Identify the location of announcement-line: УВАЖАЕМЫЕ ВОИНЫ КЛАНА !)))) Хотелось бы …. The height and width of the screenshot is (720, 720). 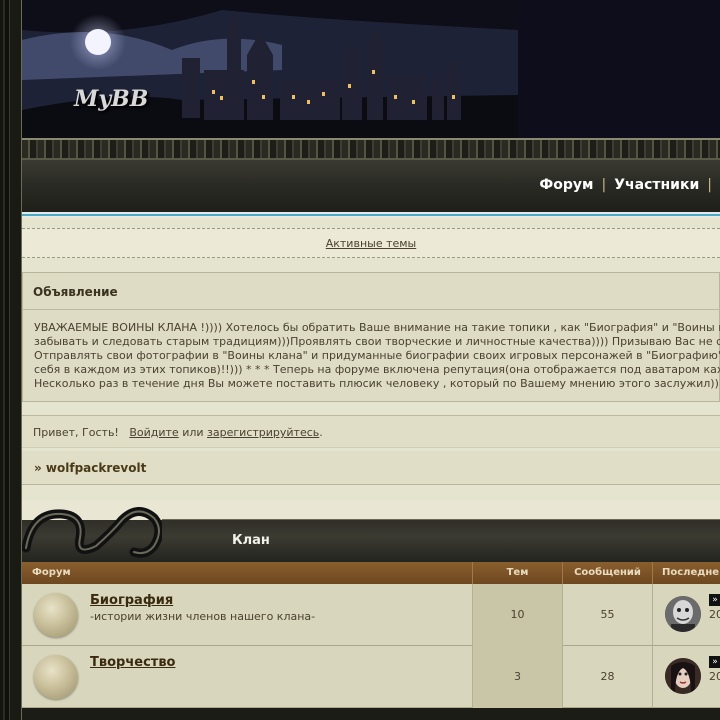
(377, 327).